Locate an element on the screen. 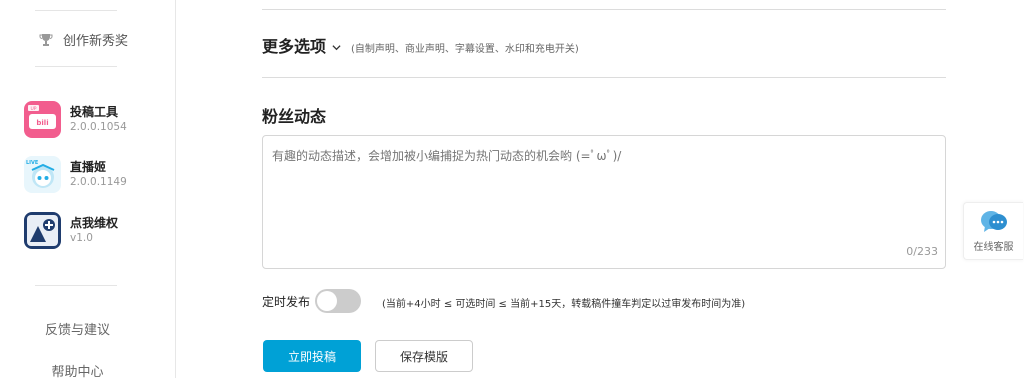 This screenshot has height=378, width=1024. svg-text: UP is located at coordinates (33, 109).